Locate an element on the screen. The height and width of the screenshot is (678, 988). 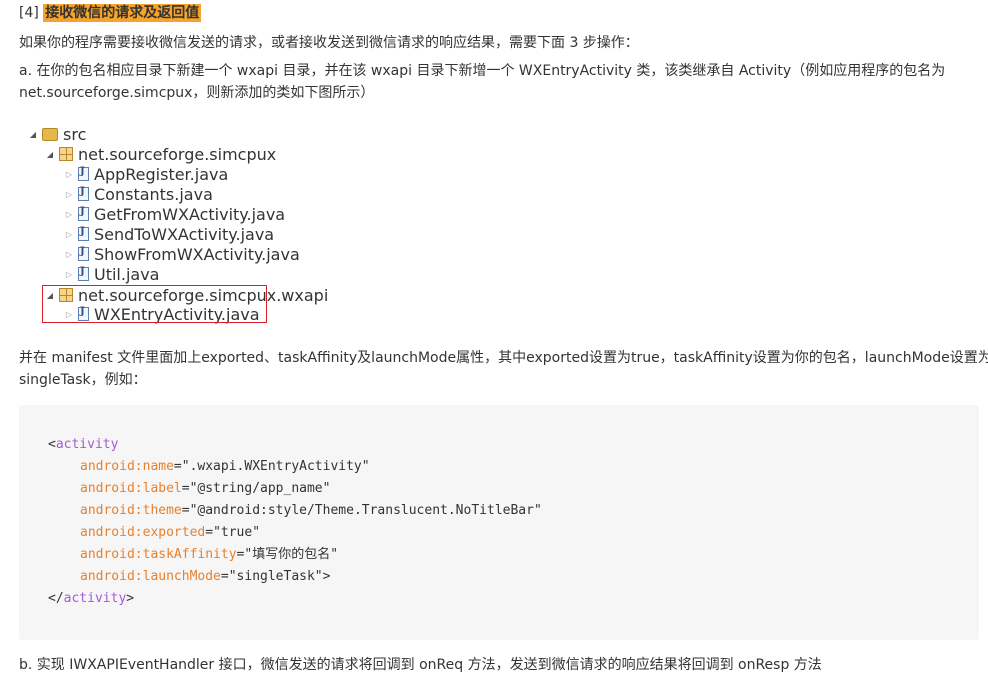
tree-label: ShowFromWXActivity.java is located at coordinates (197, 254).